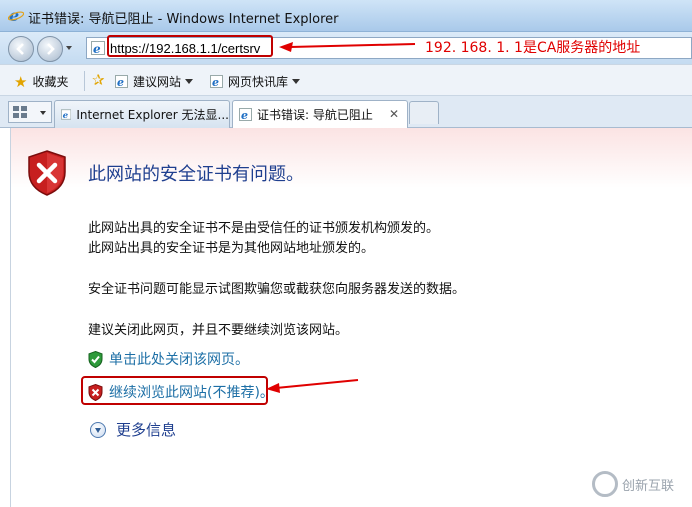 This screenshot has width=692, height=507. What do you see at coordinates (277, 289) in the screenshot?
I see `warning-line-risk: 安全证书问题可能显示试图欺骗您或截获您向服务器发送的数据。` at bounding box center [277, 289].